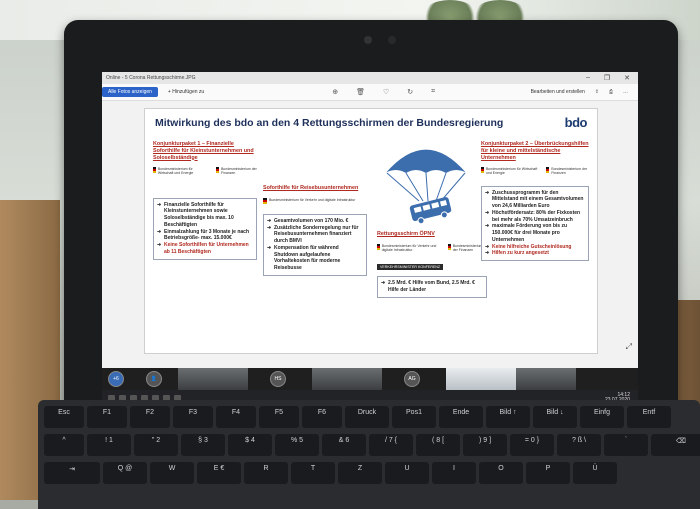  Describe the element at coordinates (607, 78) in the screenshot. I see `maximize-icon: ❐` at that location.